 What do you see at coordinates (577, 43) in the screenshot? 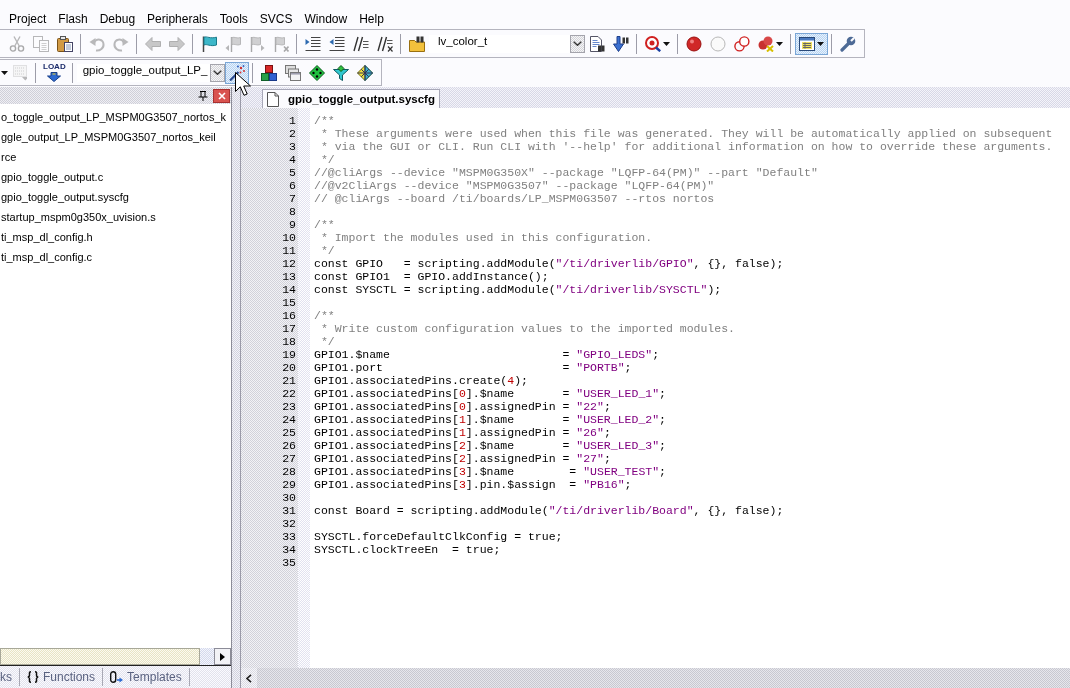
I see `dropdown-button` at bounding box center [577, 43].